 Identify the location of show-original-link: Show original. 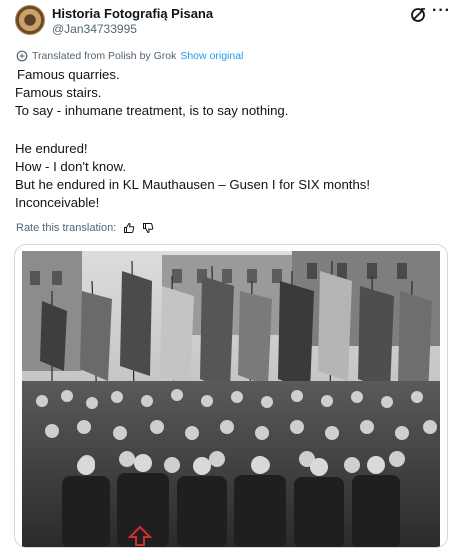
(211, 56).